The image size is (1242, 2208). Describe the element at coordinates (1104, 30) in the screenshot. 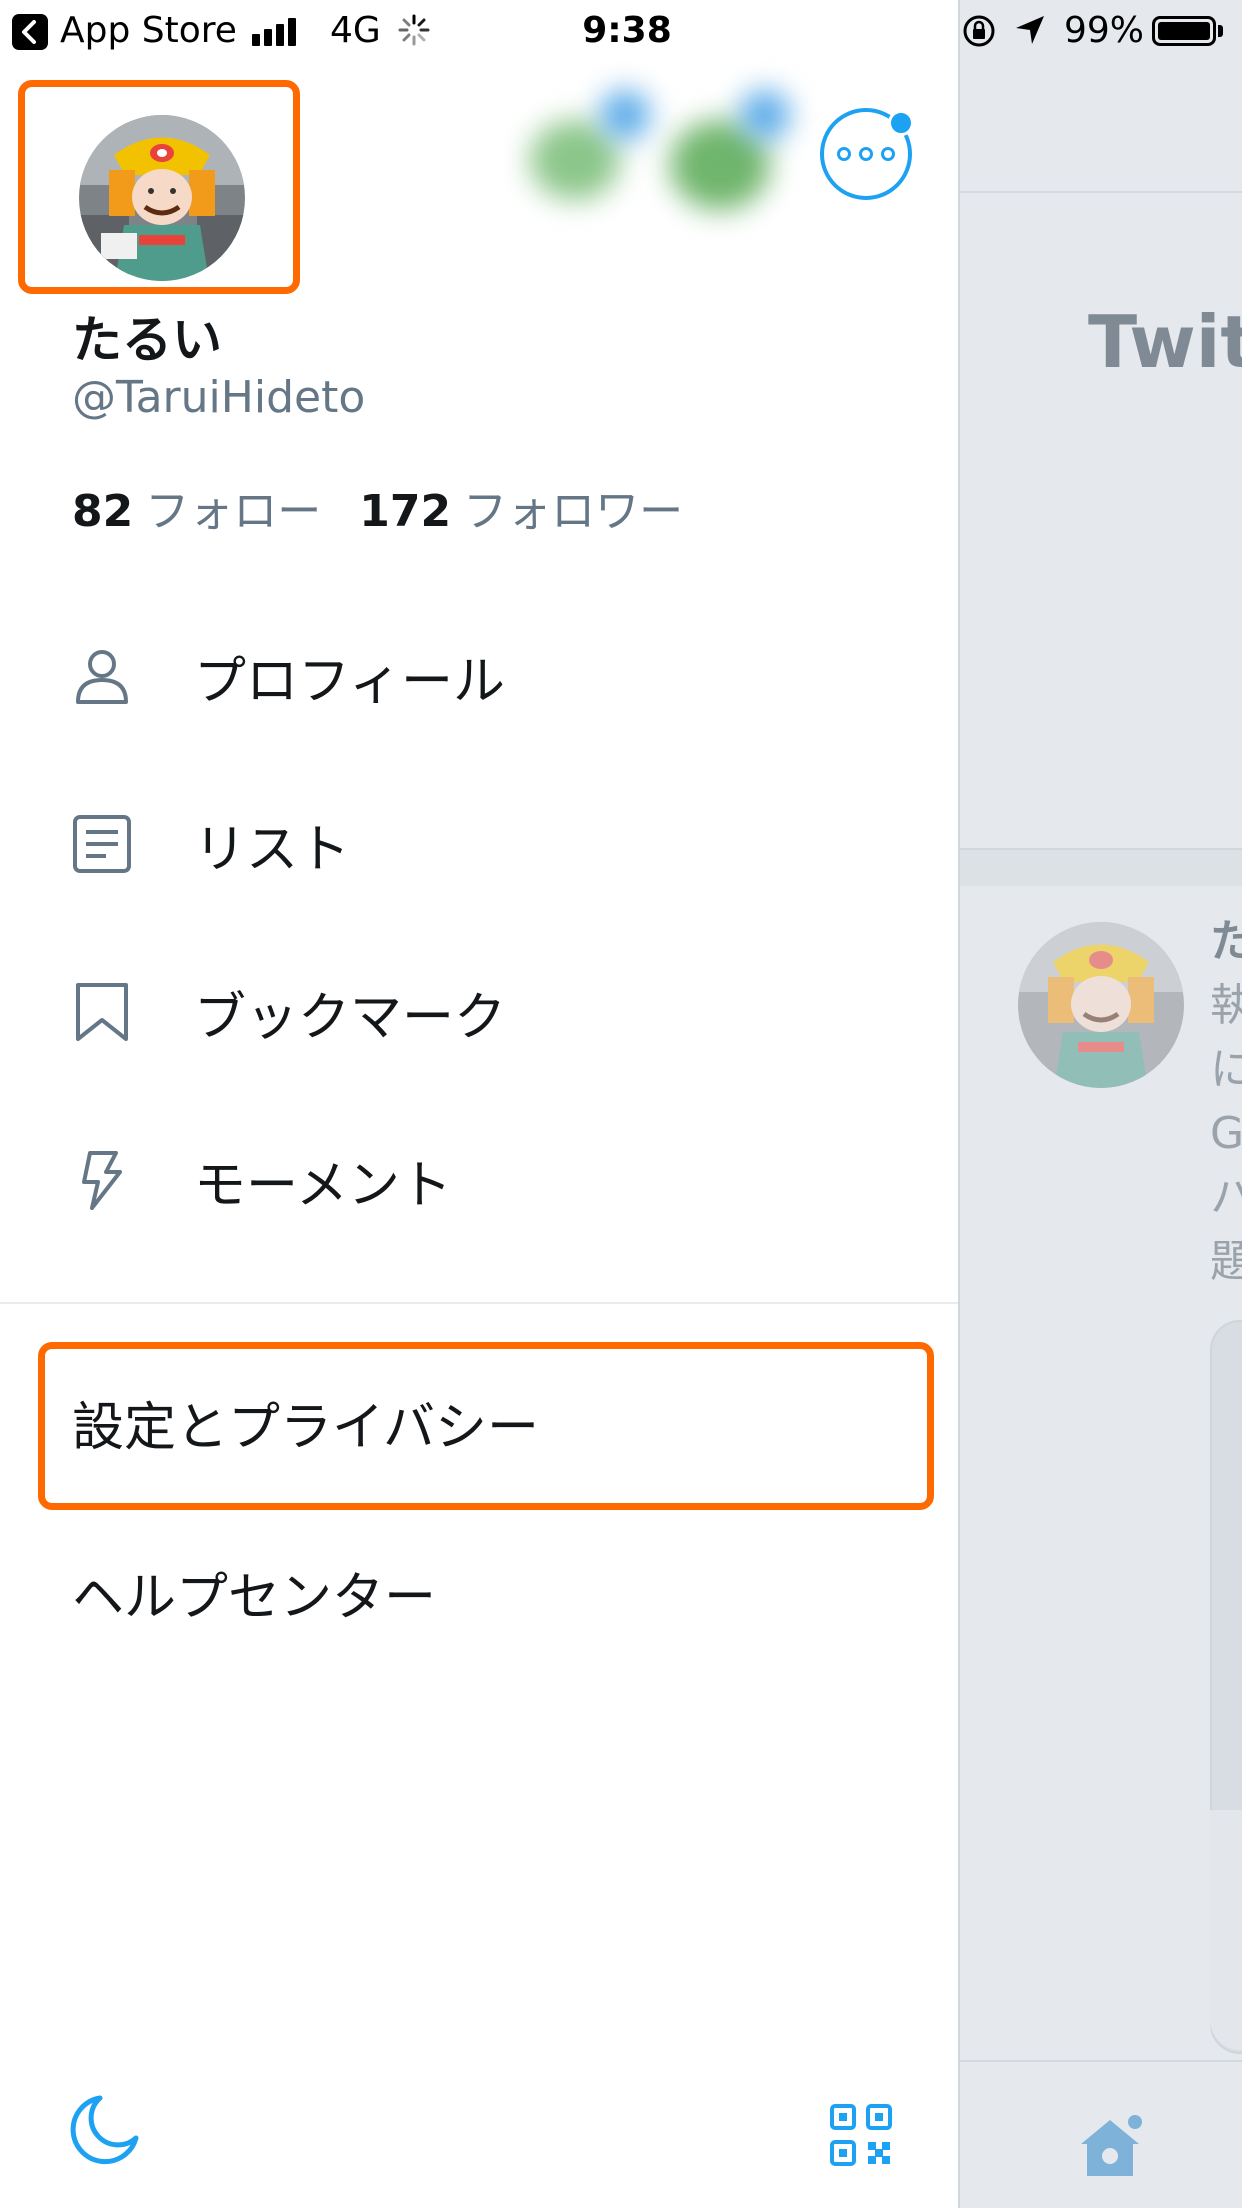

I see `battery-percent: 99%` at that location.